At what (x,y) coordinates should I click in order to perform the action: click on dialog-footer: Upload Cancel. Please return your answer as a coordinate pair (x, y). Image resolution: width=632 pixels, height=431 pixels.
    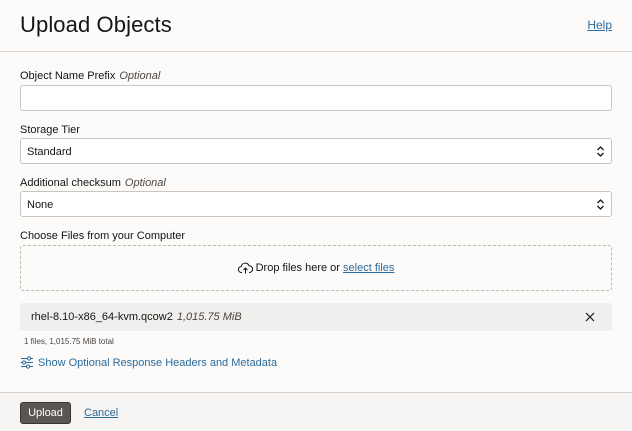
    Looking at the image, I should click on (316, 411).